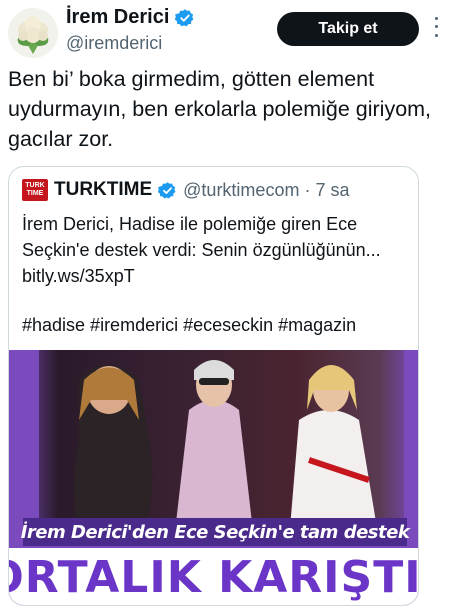 Image resolution: width=450 pixels, height=616 pixels. I want to click on author-avatar, so click(33, 33).